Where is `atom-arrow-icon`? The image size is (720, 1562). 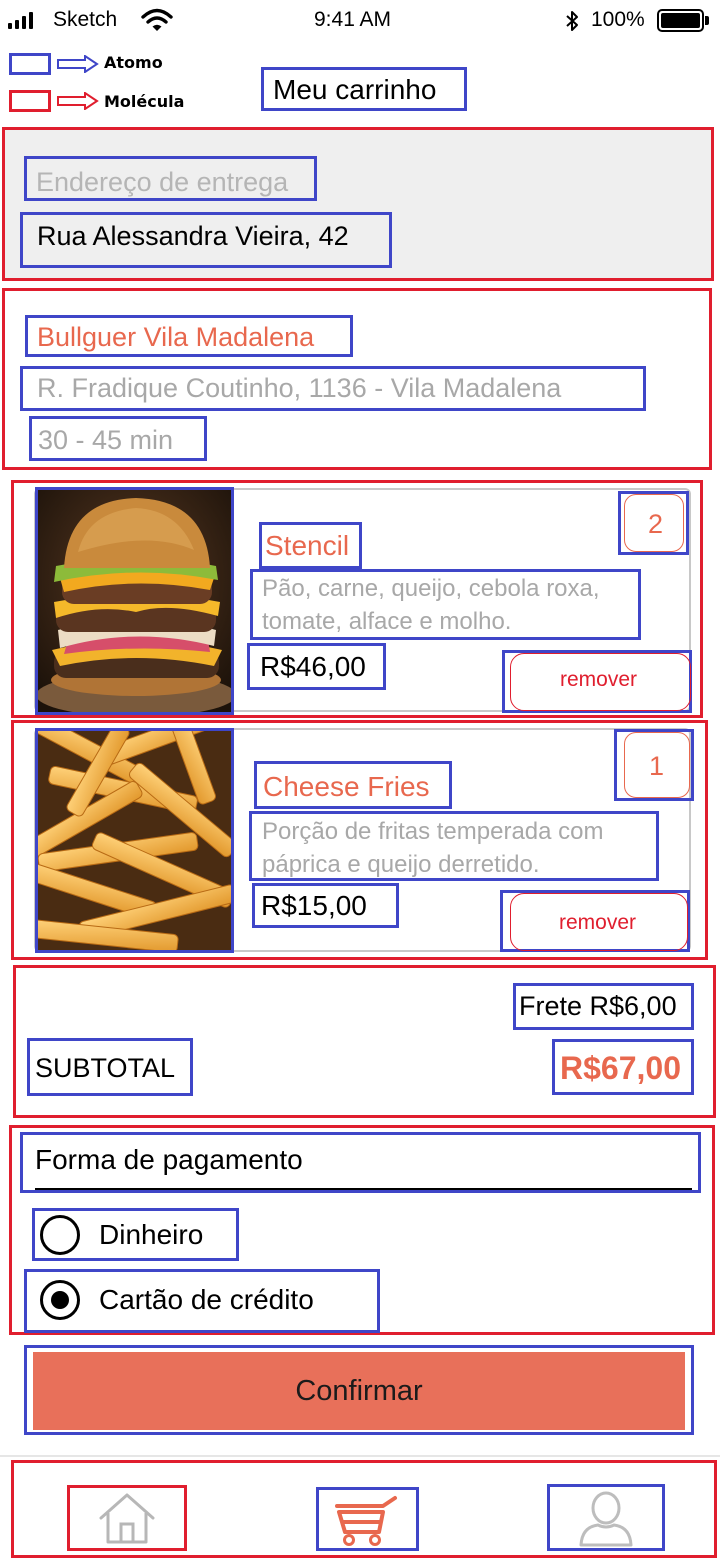 atom-arrow-icon is located at coordinates (78, 64).